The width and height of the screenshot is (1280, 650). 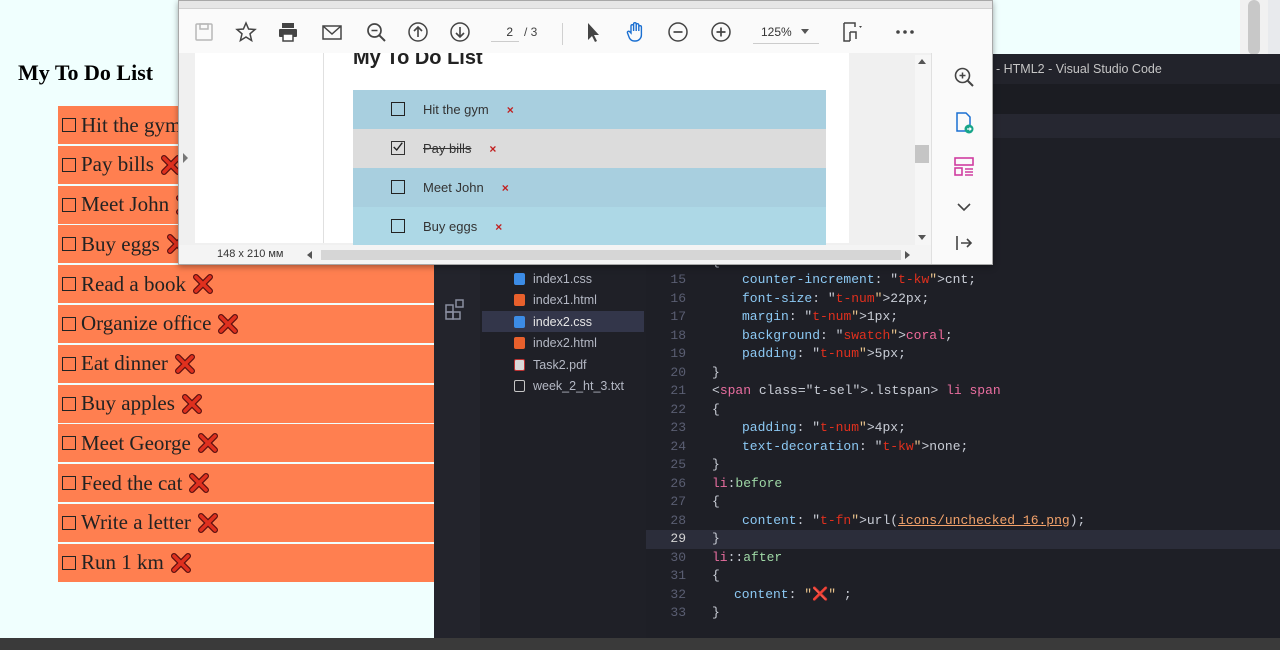 What do you see at coordinates (563, 364) in the screenshot?
I see `explorer-file: Task2.pdf` at bounding box center [563, 364].